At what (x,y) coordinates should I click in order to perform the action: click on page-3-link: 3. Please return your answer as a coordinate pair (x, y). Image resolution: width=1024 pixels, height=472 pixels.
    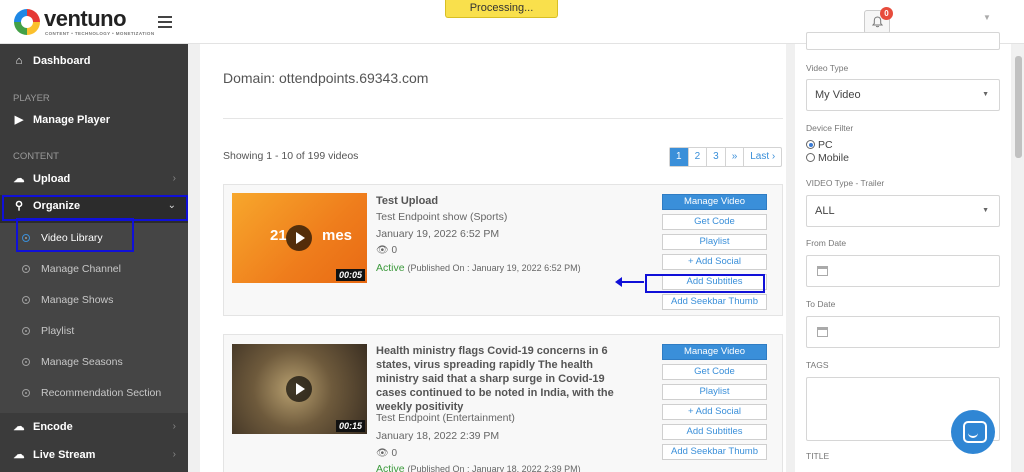
    Looking at the image, I should click on (715, 157).